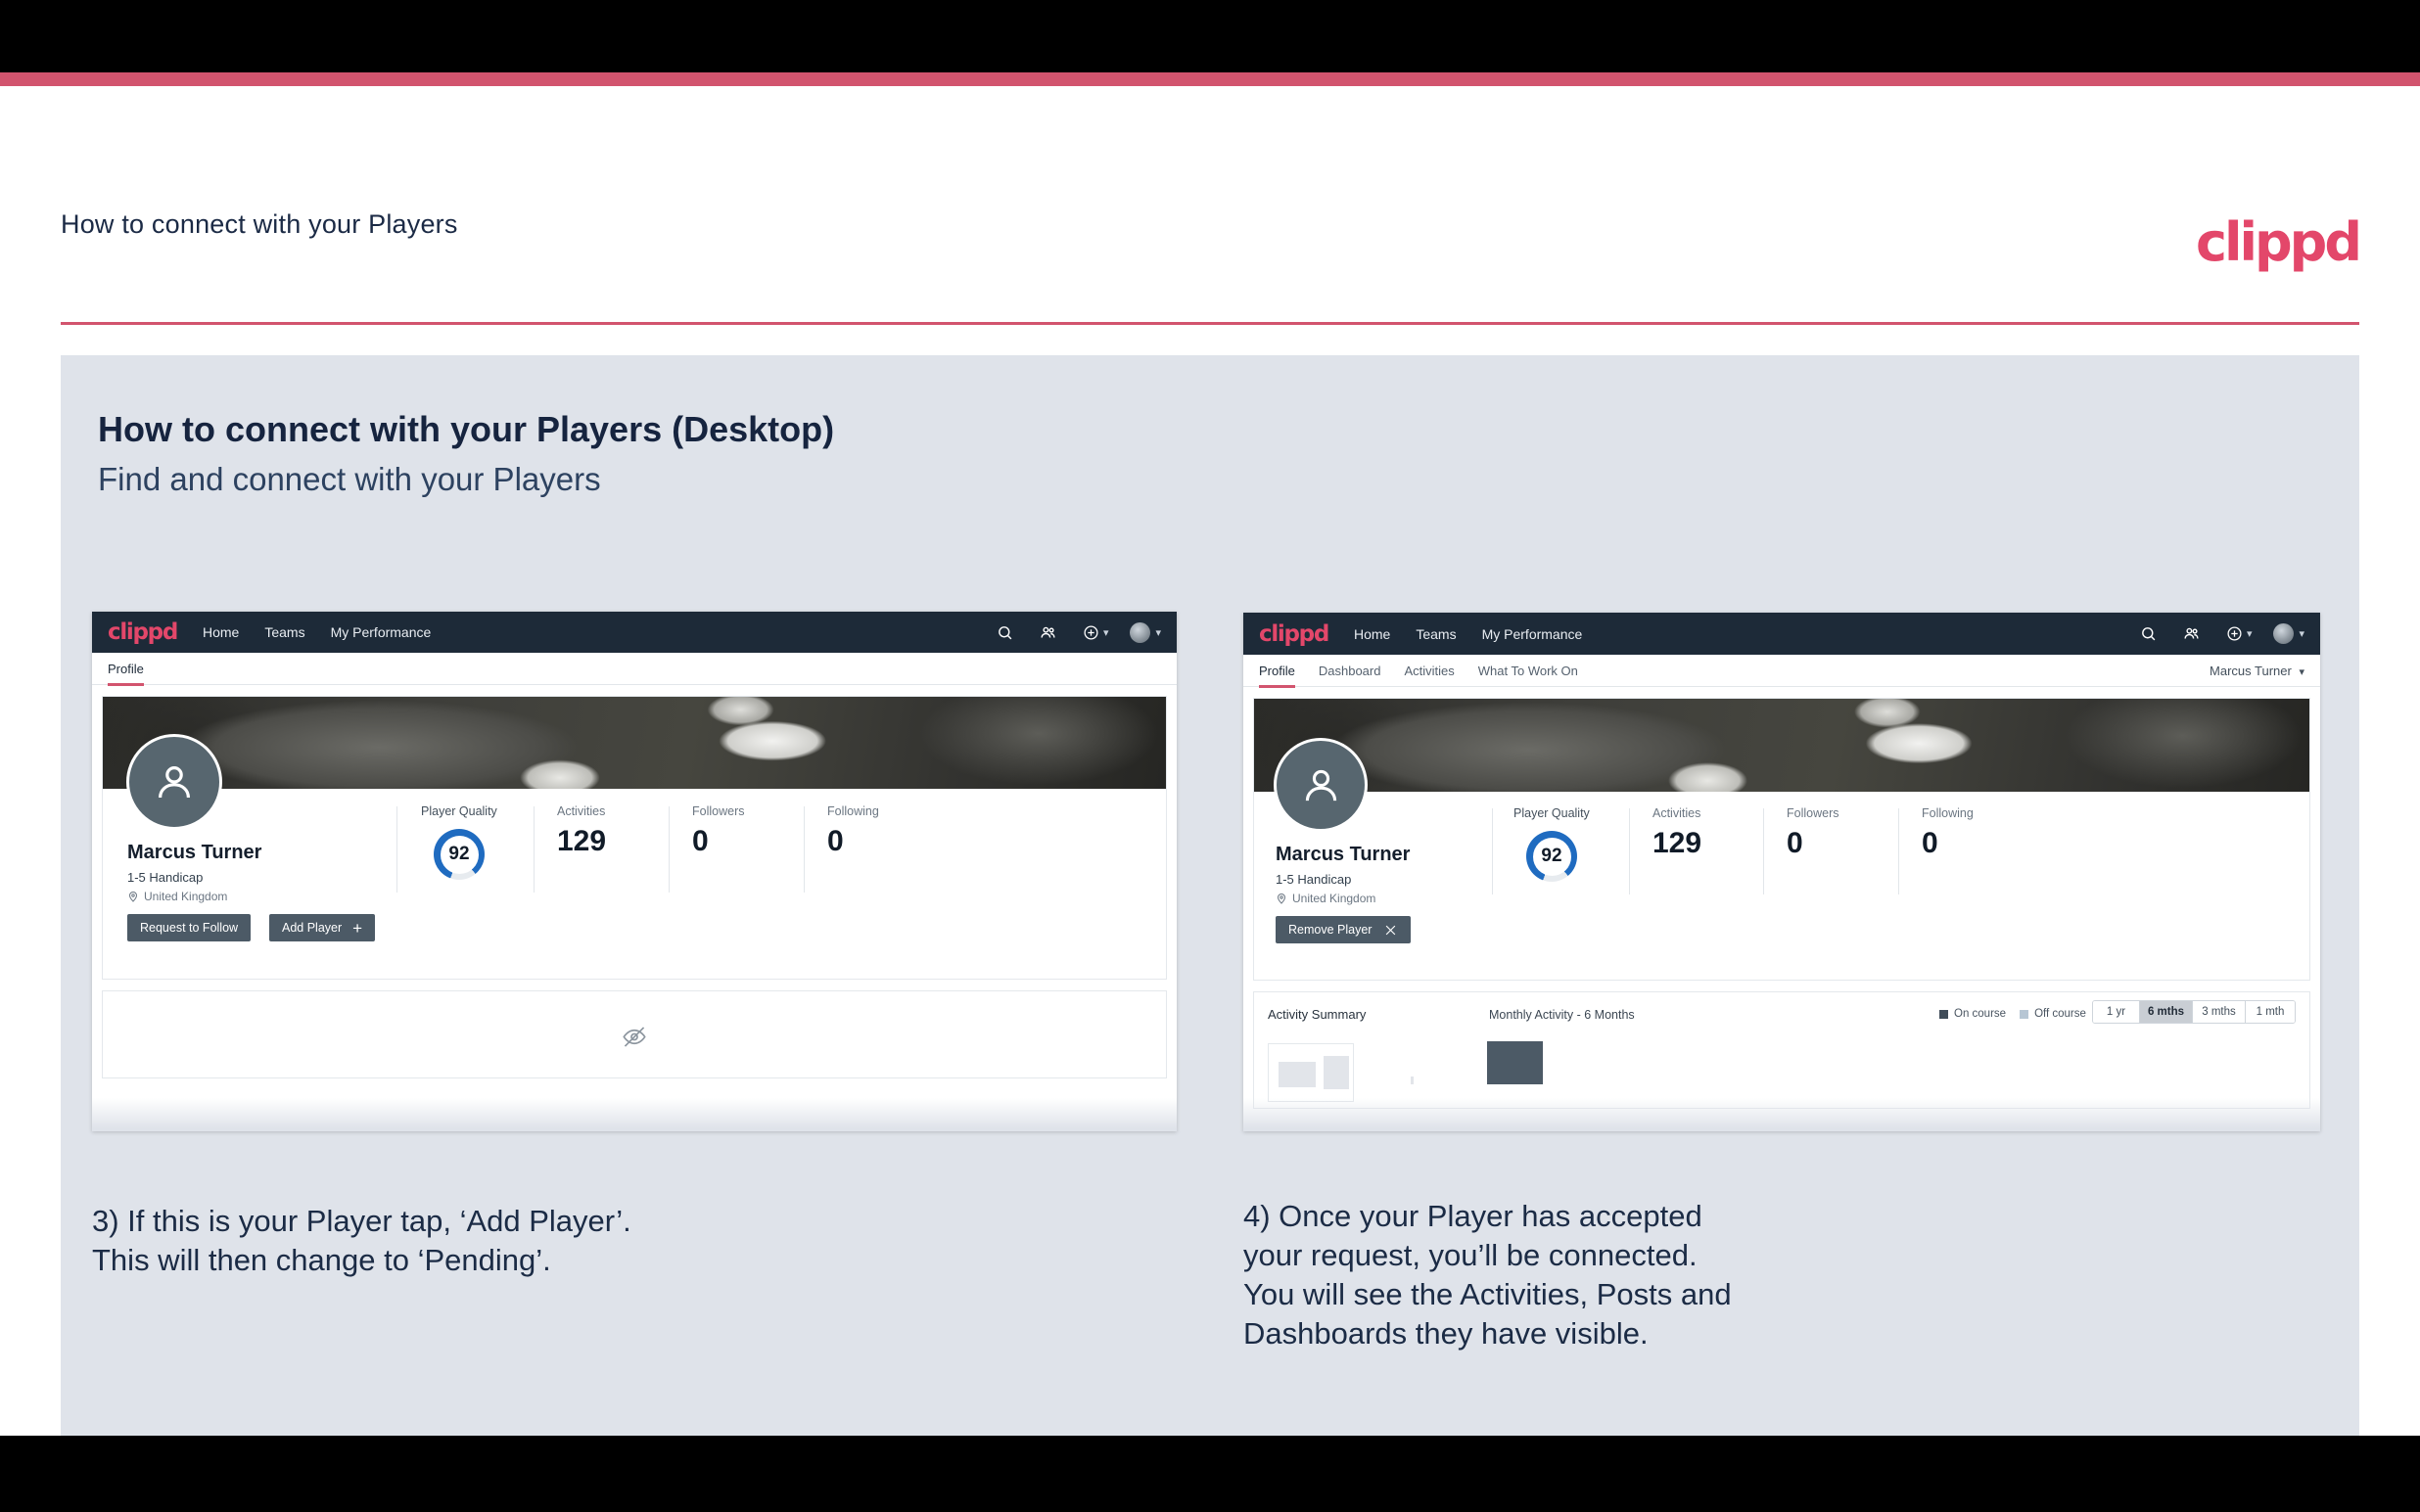 The height and width of the screenshot is (1512, 2420). I want to click on player-selector: Marcus Turner ▾, so click(2257, 671).